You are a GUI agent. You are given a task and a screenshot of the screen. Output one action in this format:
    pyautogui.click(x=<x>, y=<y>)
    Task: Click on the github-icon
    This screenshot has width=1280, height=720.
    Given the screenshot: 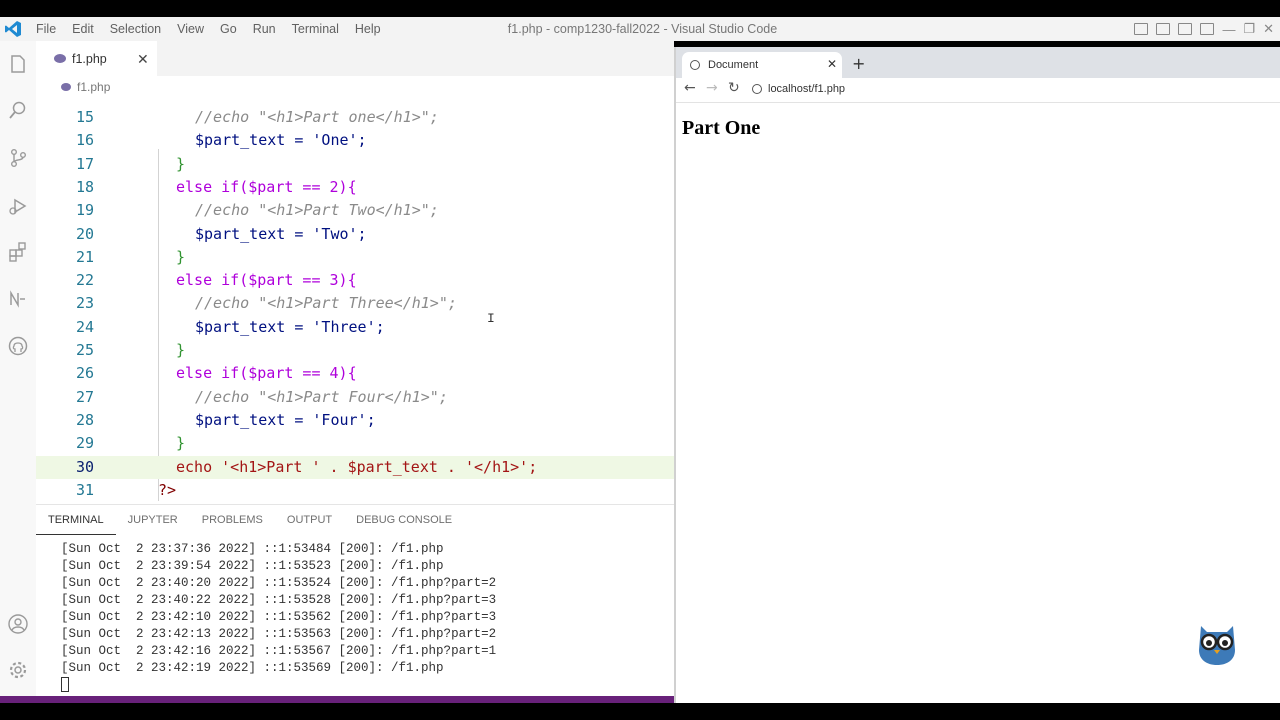 What is the action you would take?
    pyautogui.click(x=18, y=346)
    